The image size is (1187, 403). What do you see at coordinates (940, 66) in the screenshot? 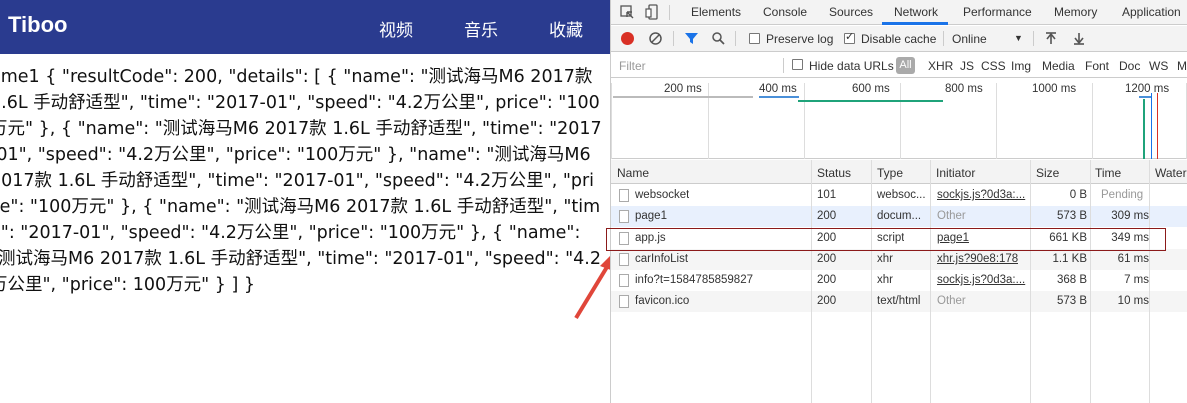
I see `filter-xhr: XHR` at bounding box center [940, 66].